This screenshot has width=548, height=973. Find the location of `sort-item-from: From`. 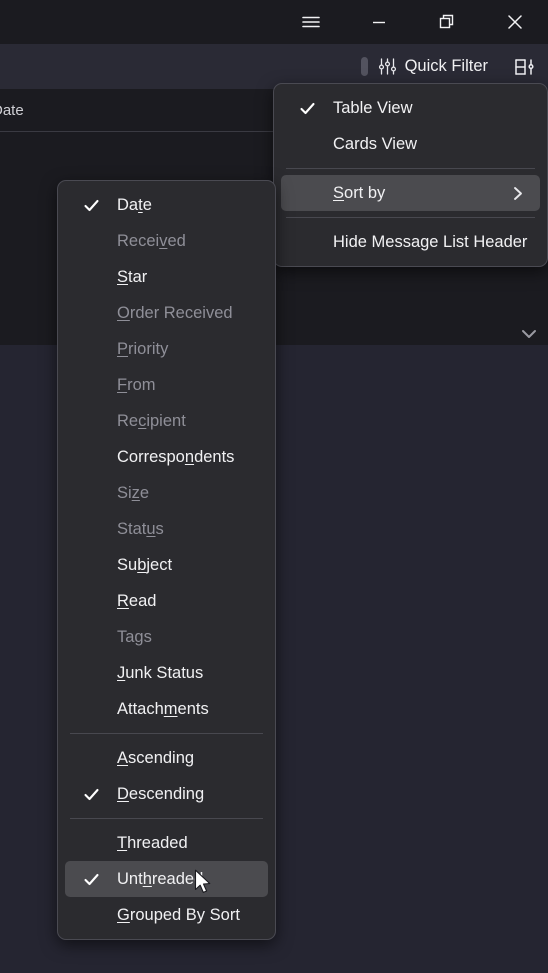

sort-item-from: From is located at coordinates (166, 385).